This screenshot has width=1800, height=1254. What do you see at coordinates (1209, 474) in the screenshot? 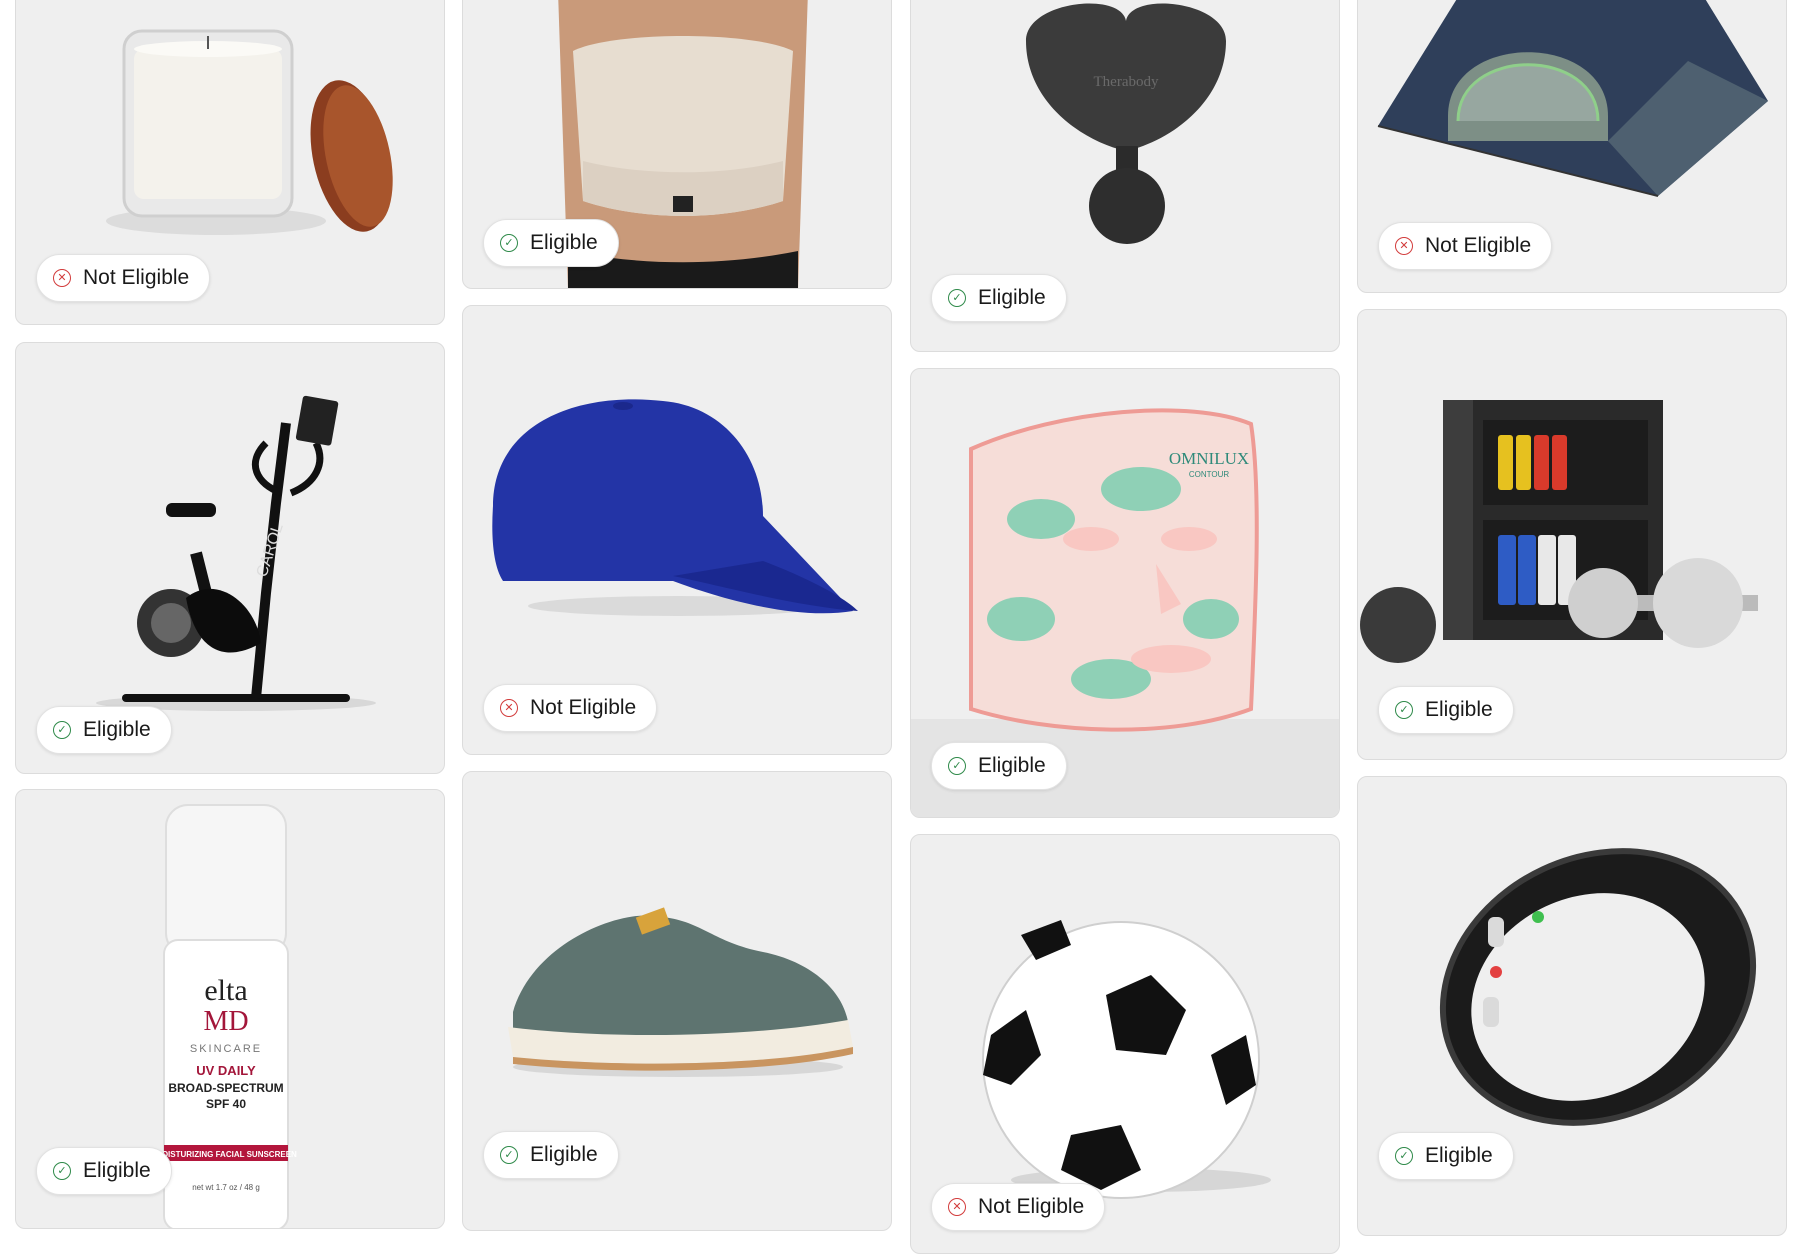
I see `mask-sub-text: CONTOUR` at bounding box center [1209, 474].